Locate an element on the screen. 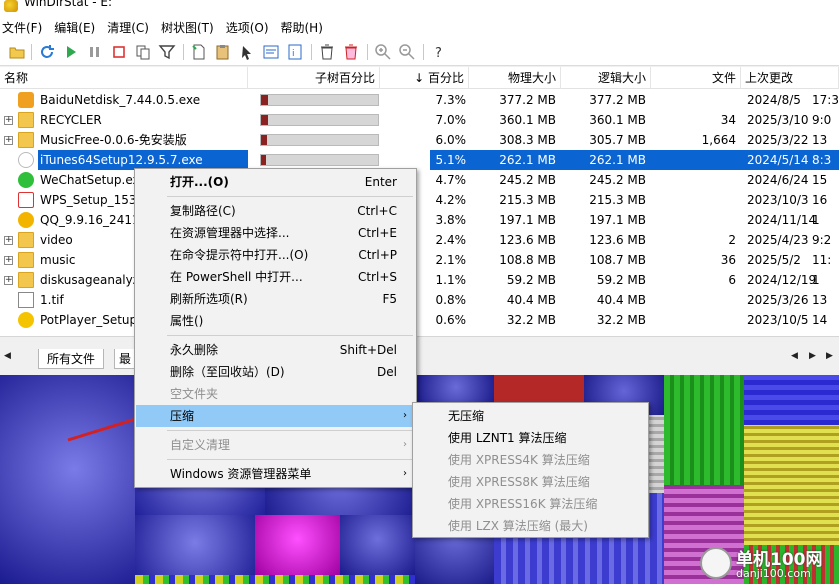 The width and height of the screenshot is (839, 584). row-physical-size: 123.6 MB is located at coordinates (527, 240).